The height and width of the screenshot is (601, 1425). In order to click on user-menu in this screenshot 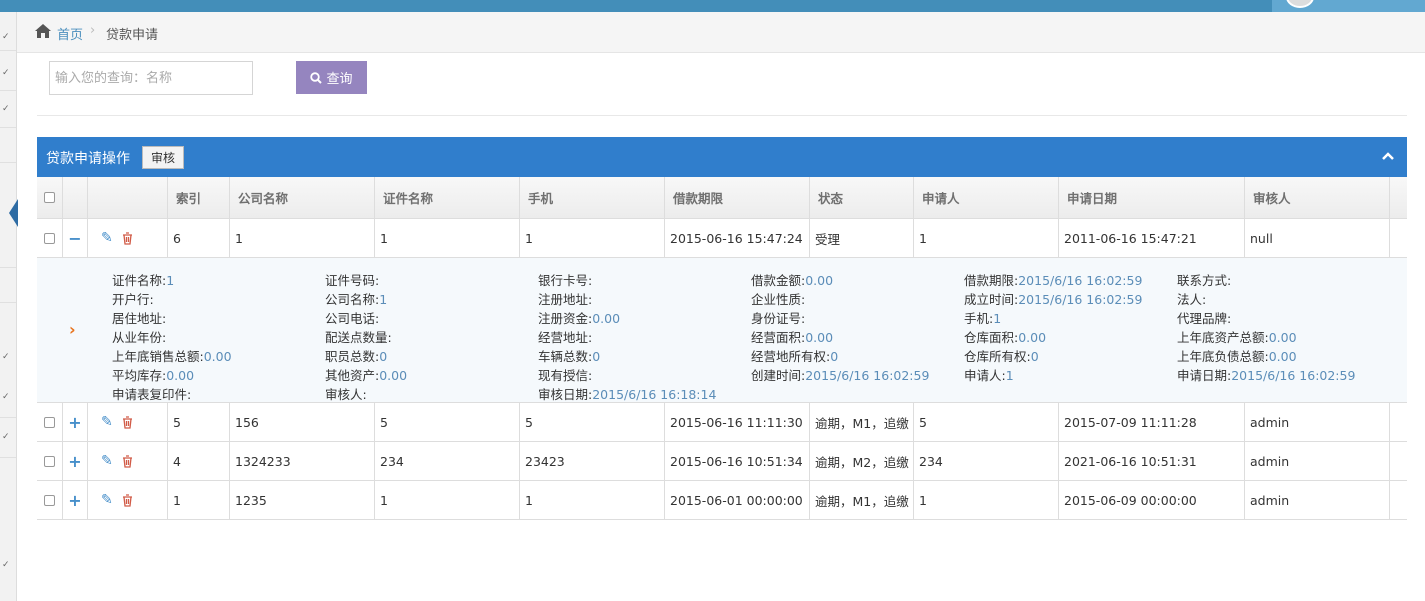, I will do `click(1348, 6)`.